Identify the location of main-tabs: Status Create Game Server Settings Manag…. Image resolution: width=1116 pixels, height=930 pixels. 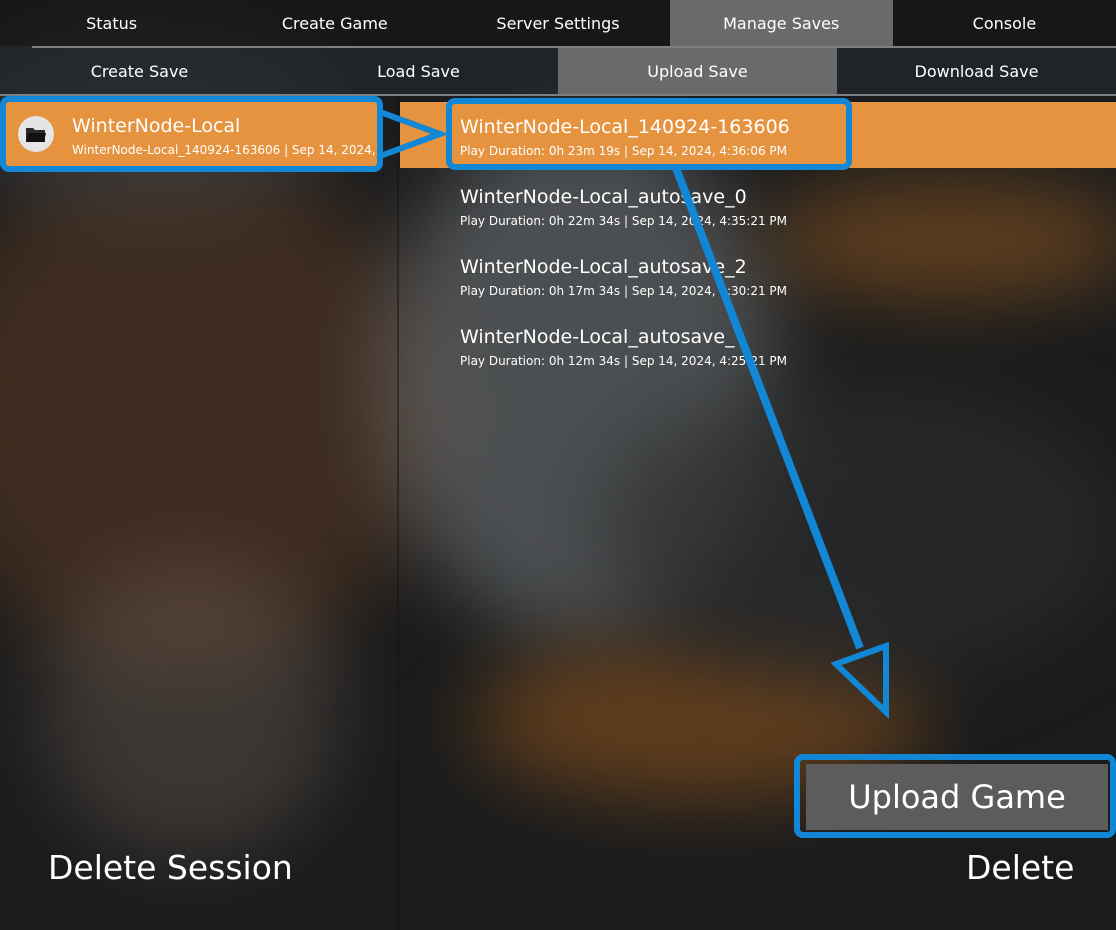
(558, 23).